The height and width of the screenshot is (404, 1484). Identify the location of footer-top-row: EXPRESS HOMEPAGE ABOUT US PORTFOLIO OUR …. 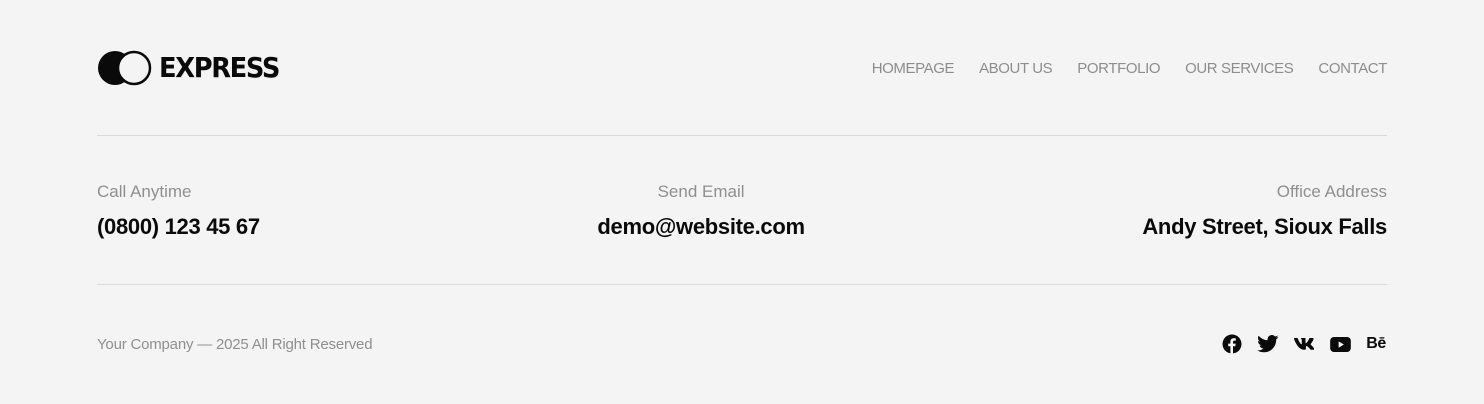
(742, 68).